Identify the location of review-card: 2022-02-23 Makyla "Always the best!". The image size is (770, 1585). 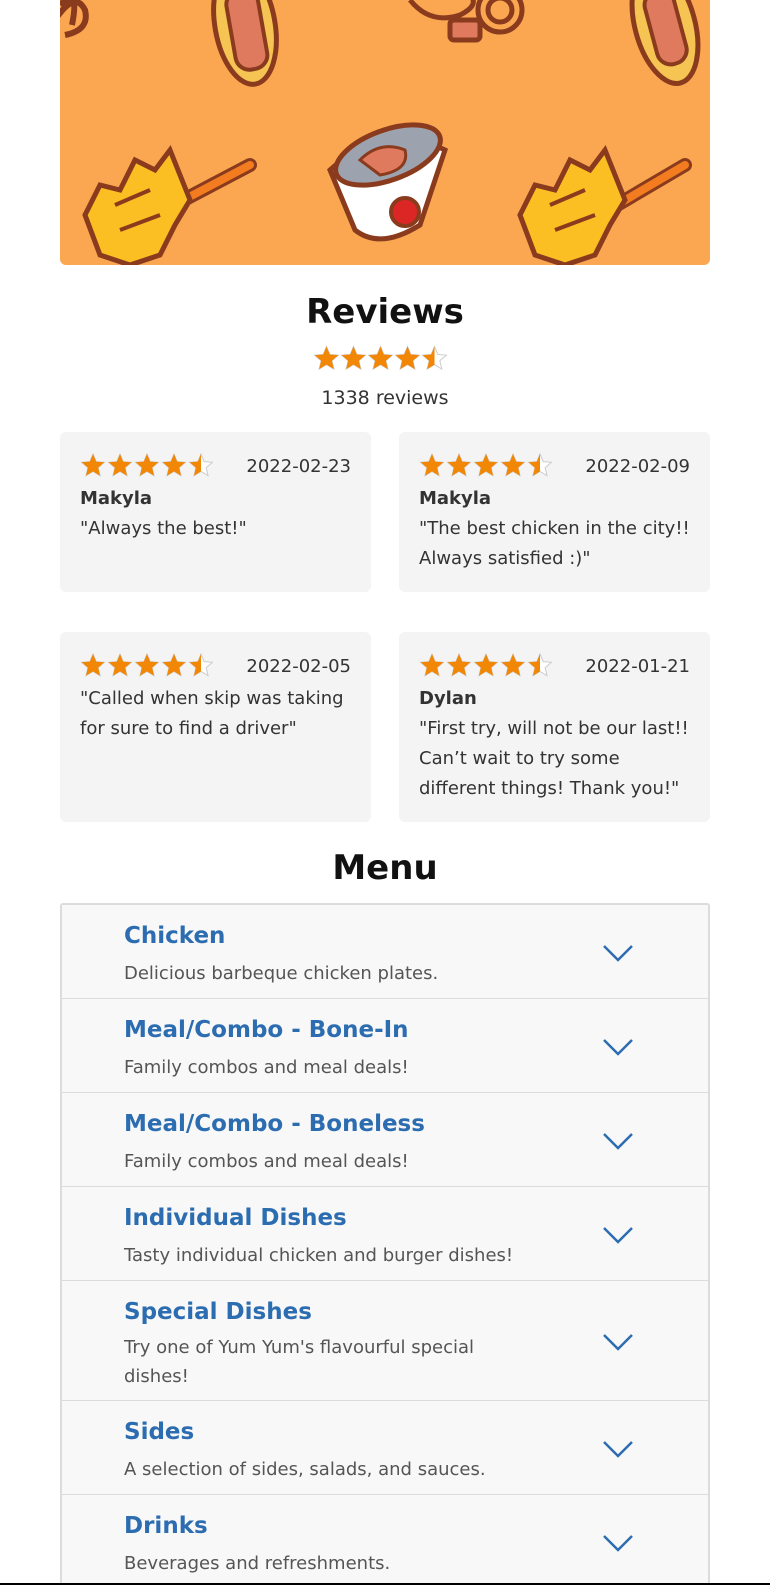
(215, 512).